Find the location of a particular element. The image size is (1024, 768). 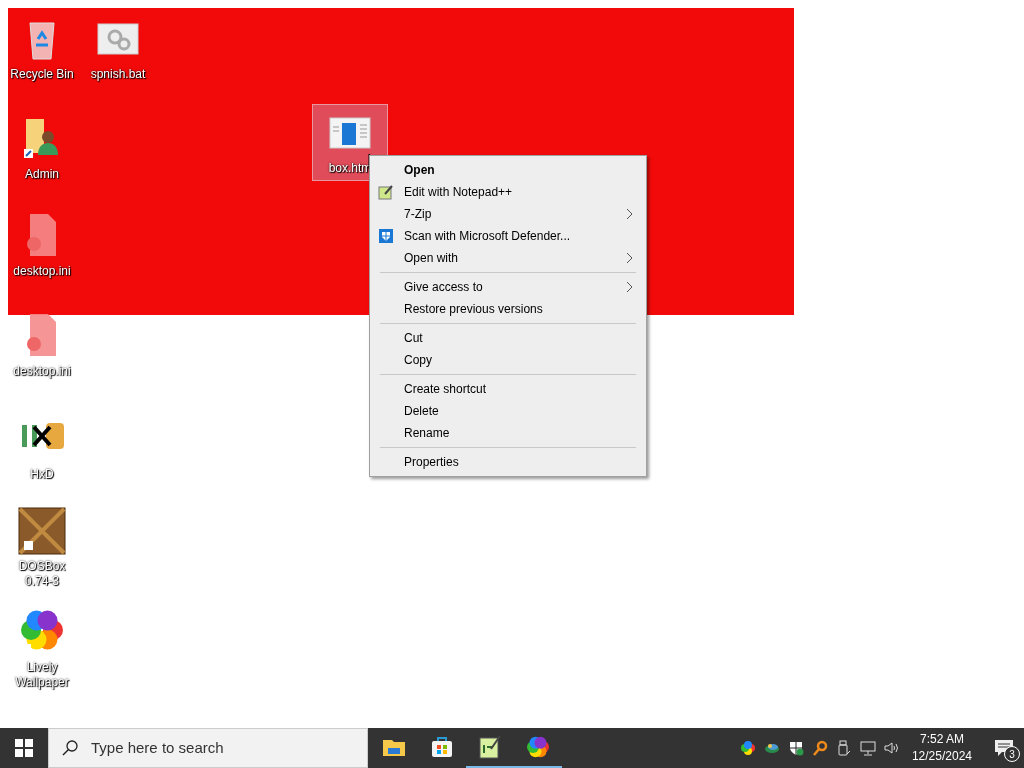

menu-item-label: Open with is located at coordinates (432, 258).